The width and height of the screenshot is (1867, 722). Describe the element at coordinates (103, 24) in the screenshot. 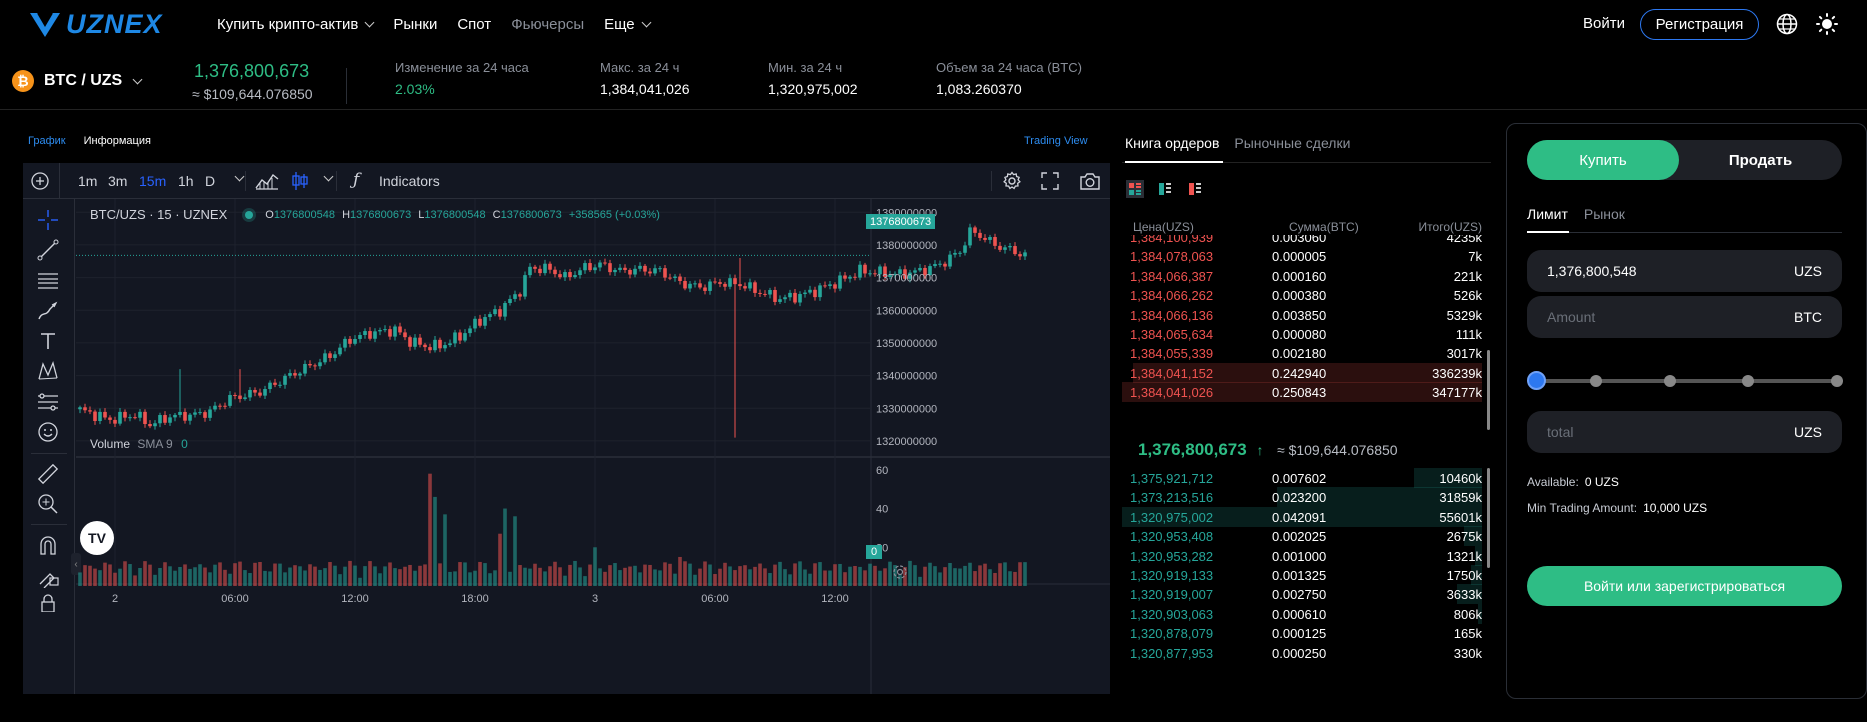

I see `logo: UZNEX` at that location.